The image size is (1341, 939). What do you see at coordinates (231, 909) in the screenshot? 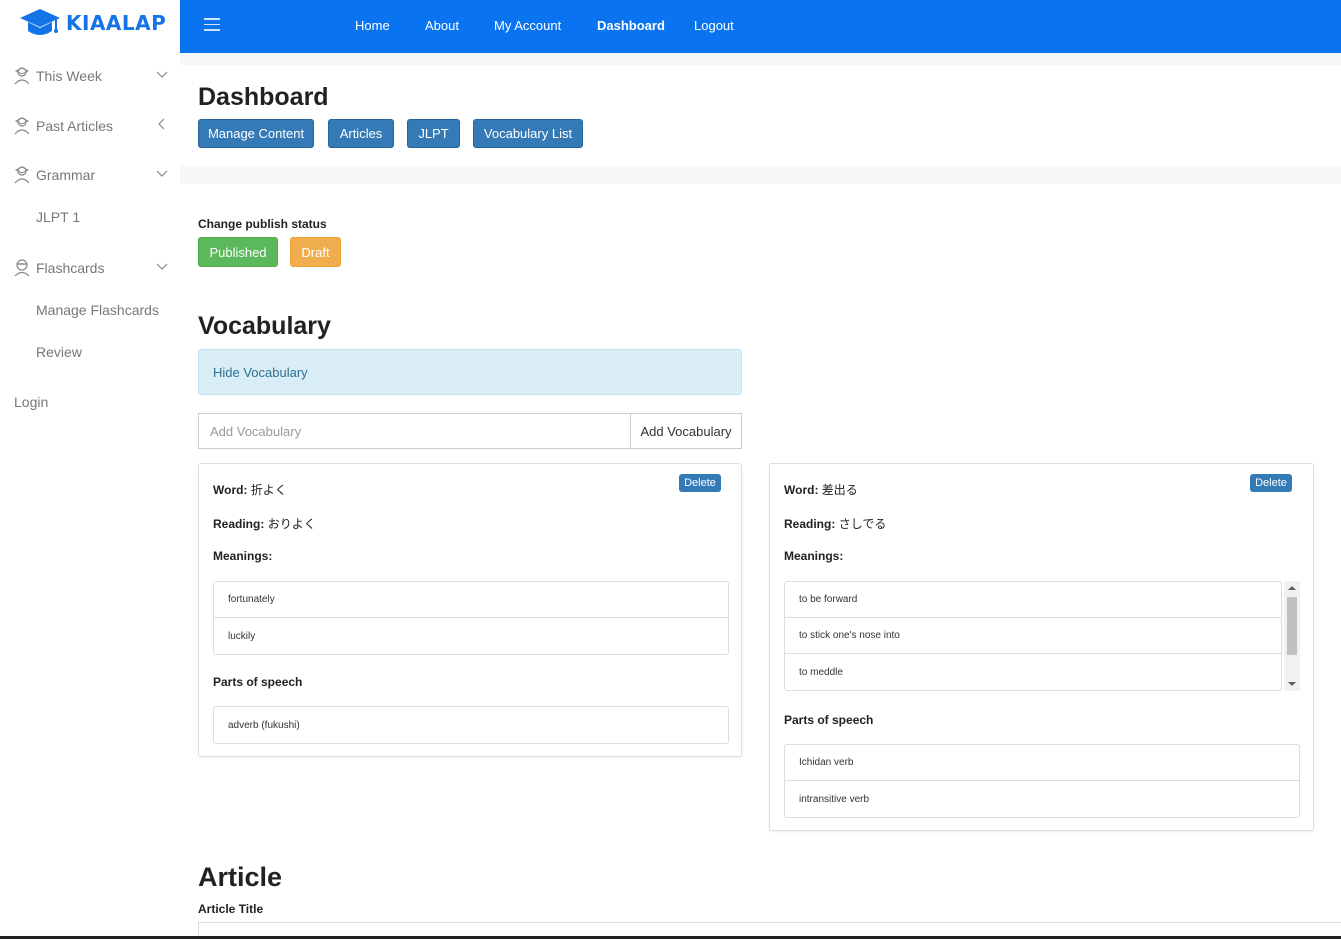
I see `article-title-label: Article Title` at bounding box center [231, 909].